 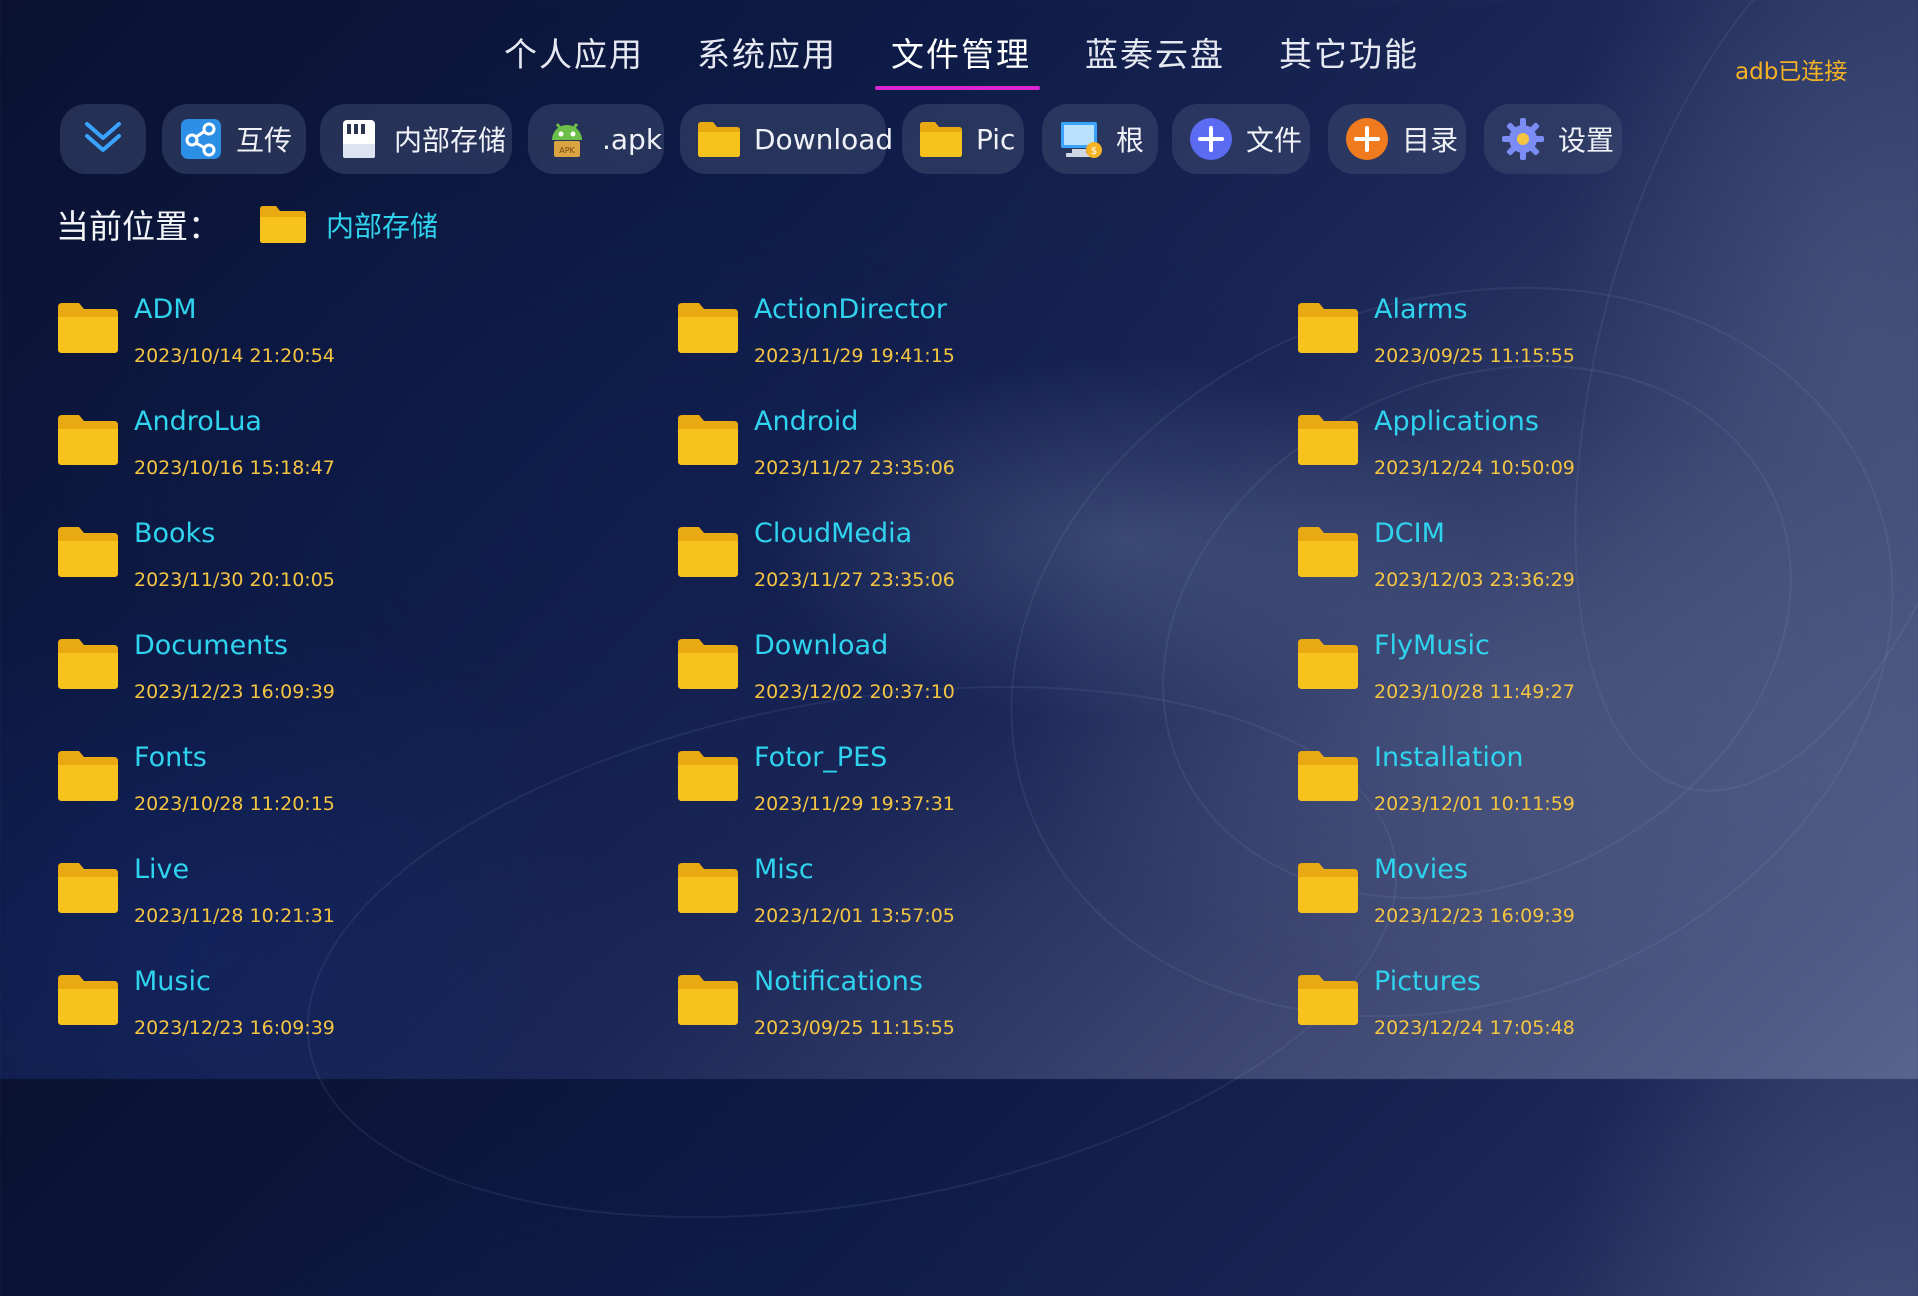 I want to click on folder-name: Download, so click(x=821, y=645).